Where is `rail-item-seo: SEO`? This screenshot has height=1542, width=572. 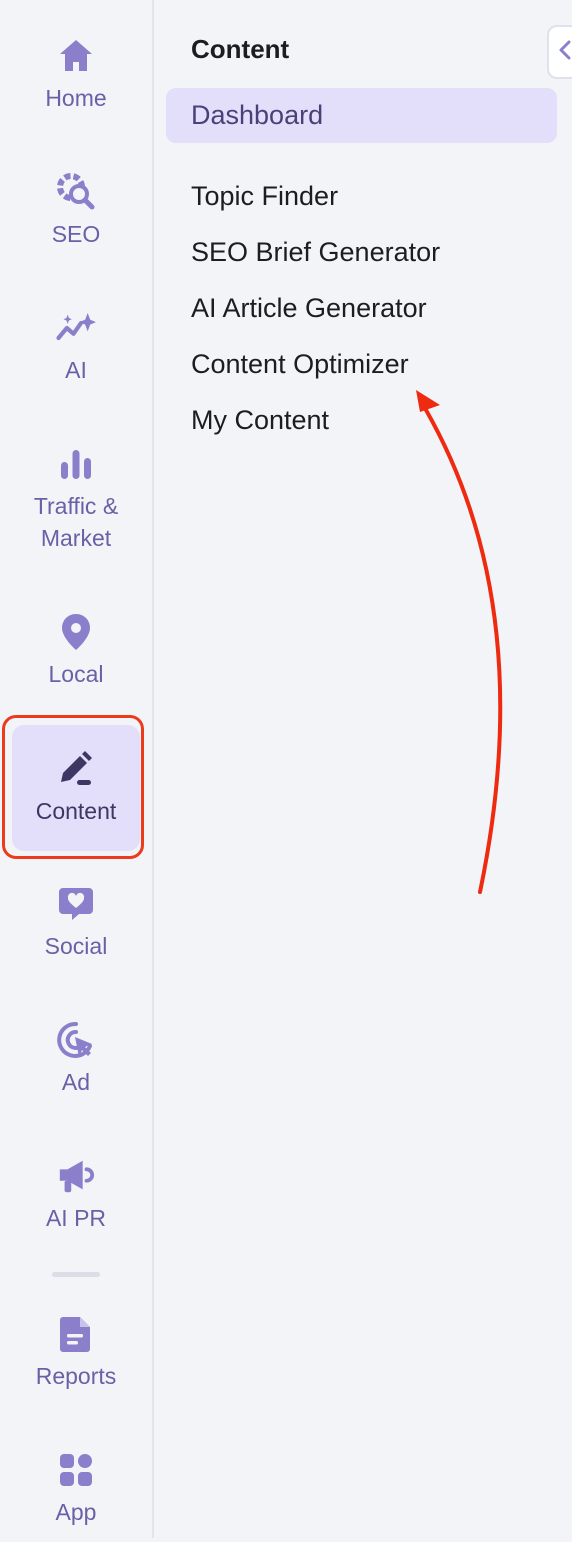
rail-item-seo: SEO is located at coordinates (76, 211).